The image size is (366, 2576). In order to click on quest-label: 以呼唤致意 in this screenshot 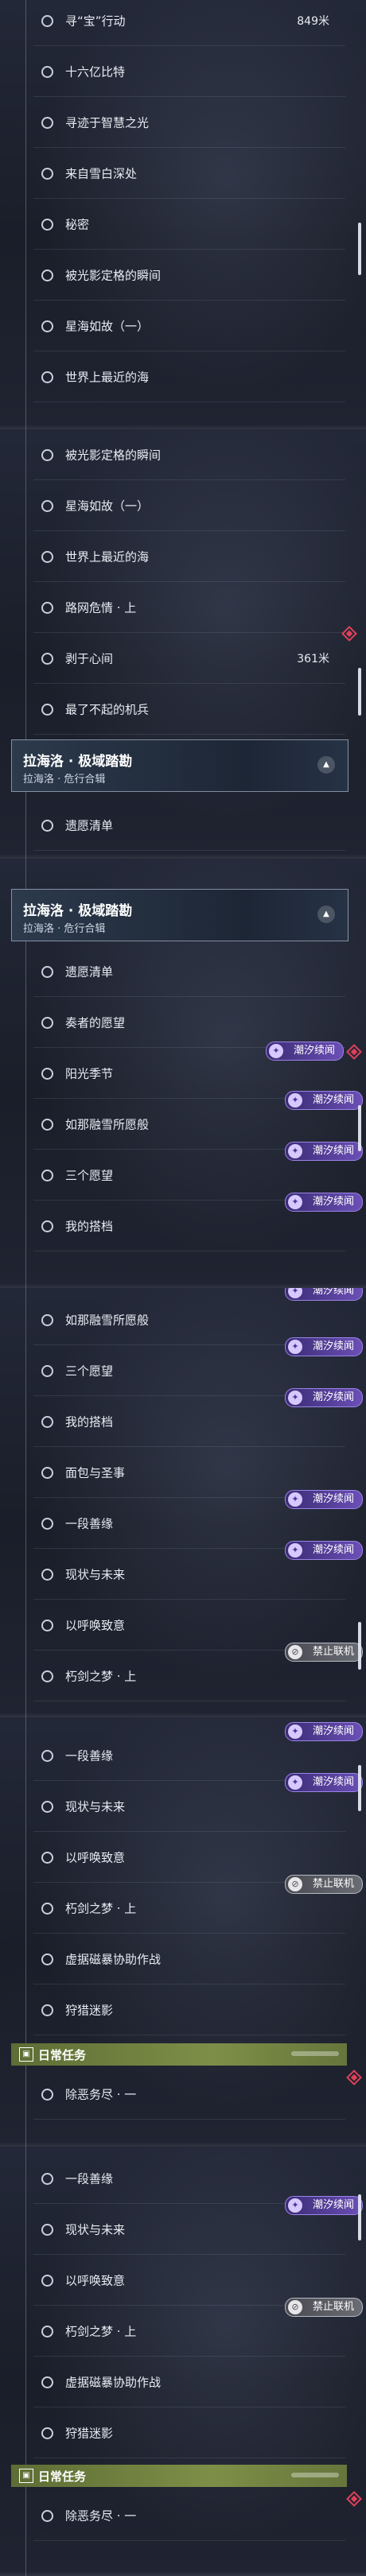, I will do `click(95, 1857)`.